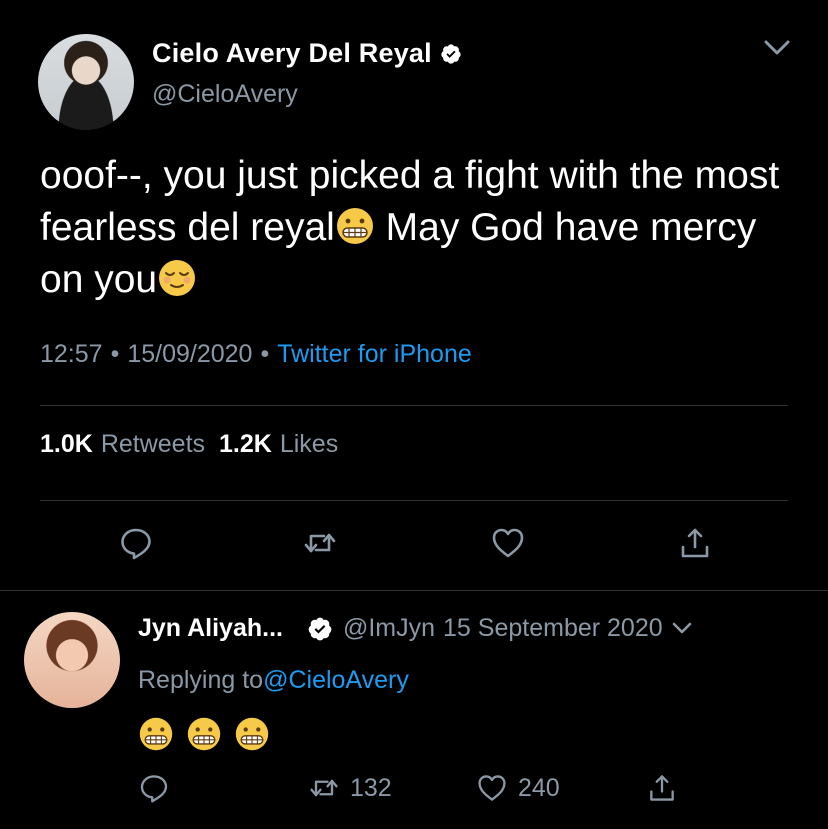  What do you see at coordinates (153, 444) in the screenshot?
I see `retweet-label: Retweets` at bounding box center [153, 444].